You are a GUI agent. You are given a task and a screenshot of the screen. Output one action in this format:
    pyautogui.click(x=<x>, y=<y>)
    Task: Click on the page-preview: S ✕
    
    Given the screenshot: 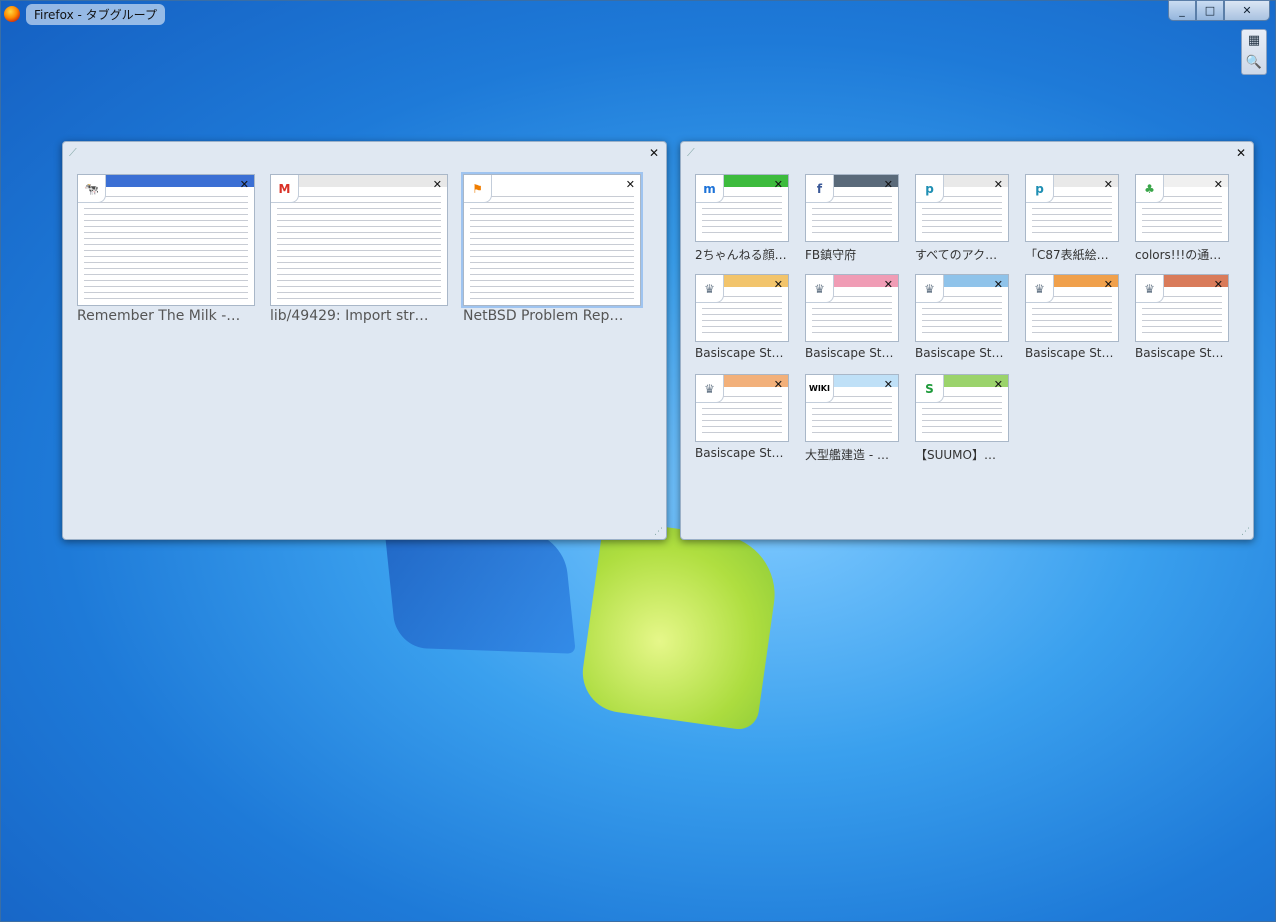 What is the action you would take?
    pyautogui.click(x=962, y=408)
    